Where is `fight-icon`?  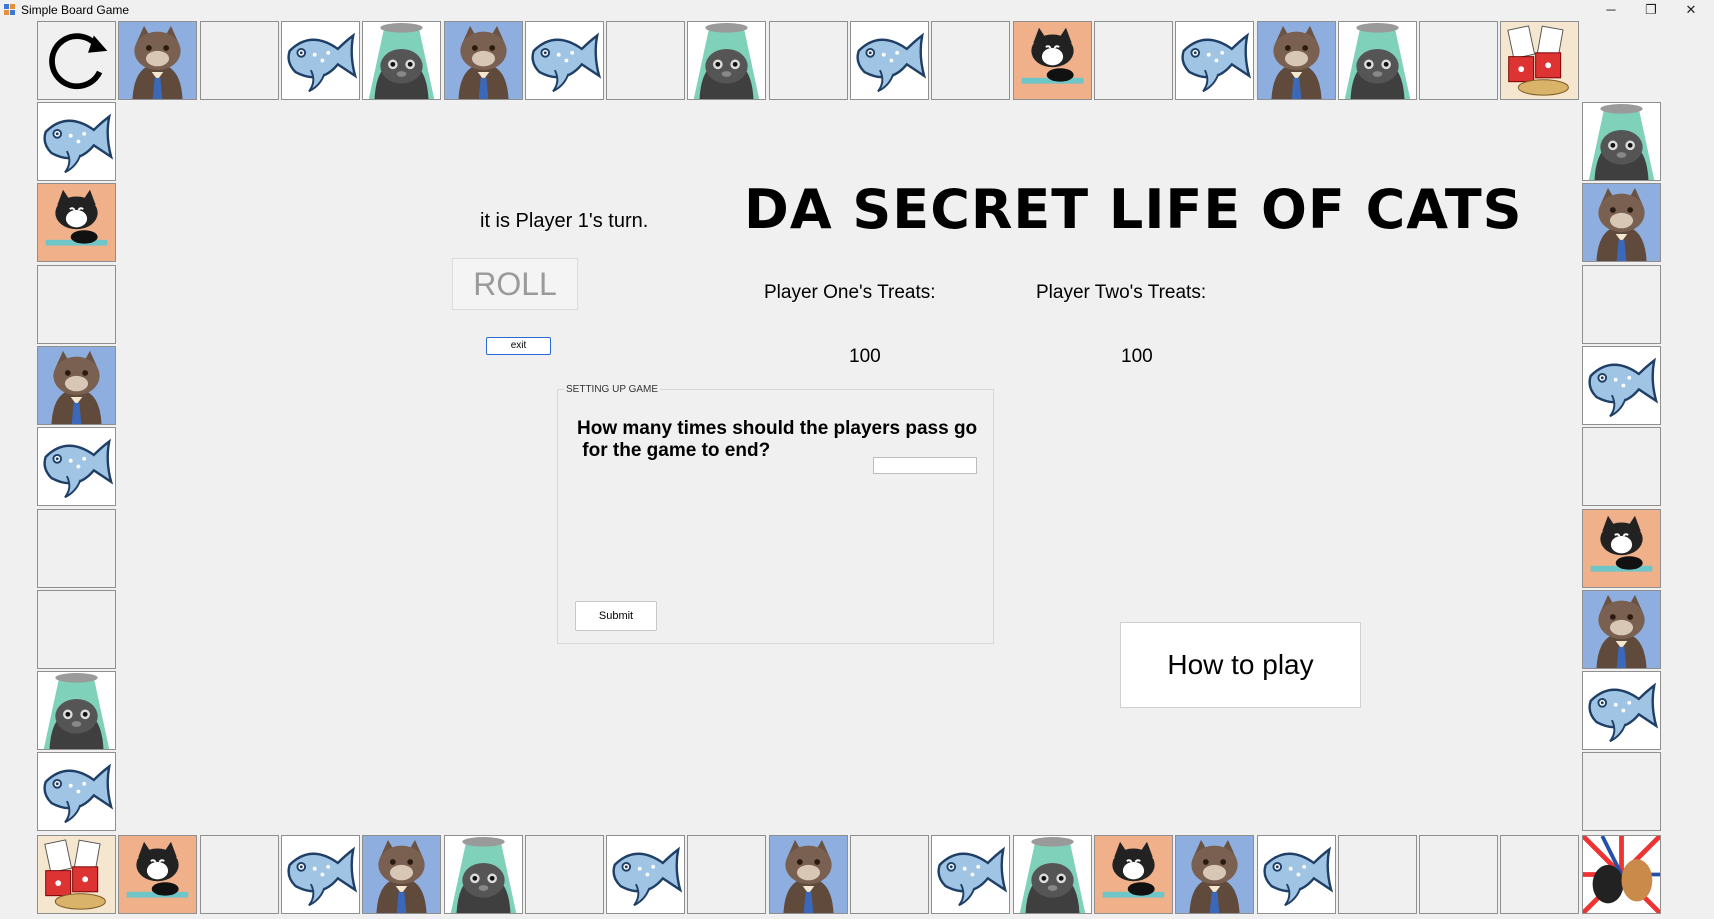 fight-icon is located at coordinates (1621, 874).